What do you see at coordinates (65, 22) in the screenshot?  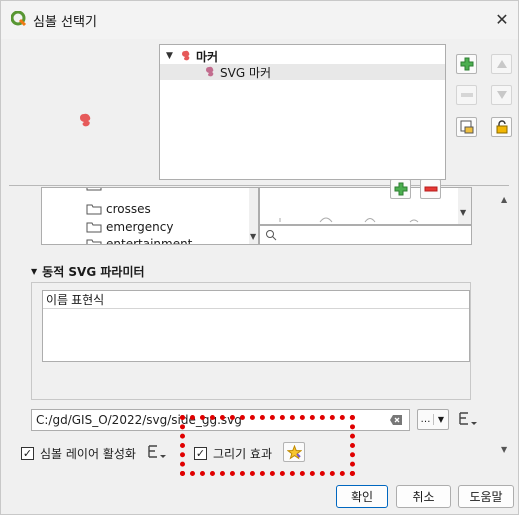 I see `window-title: 심볼 선택기` at bounding box center [65, 22].